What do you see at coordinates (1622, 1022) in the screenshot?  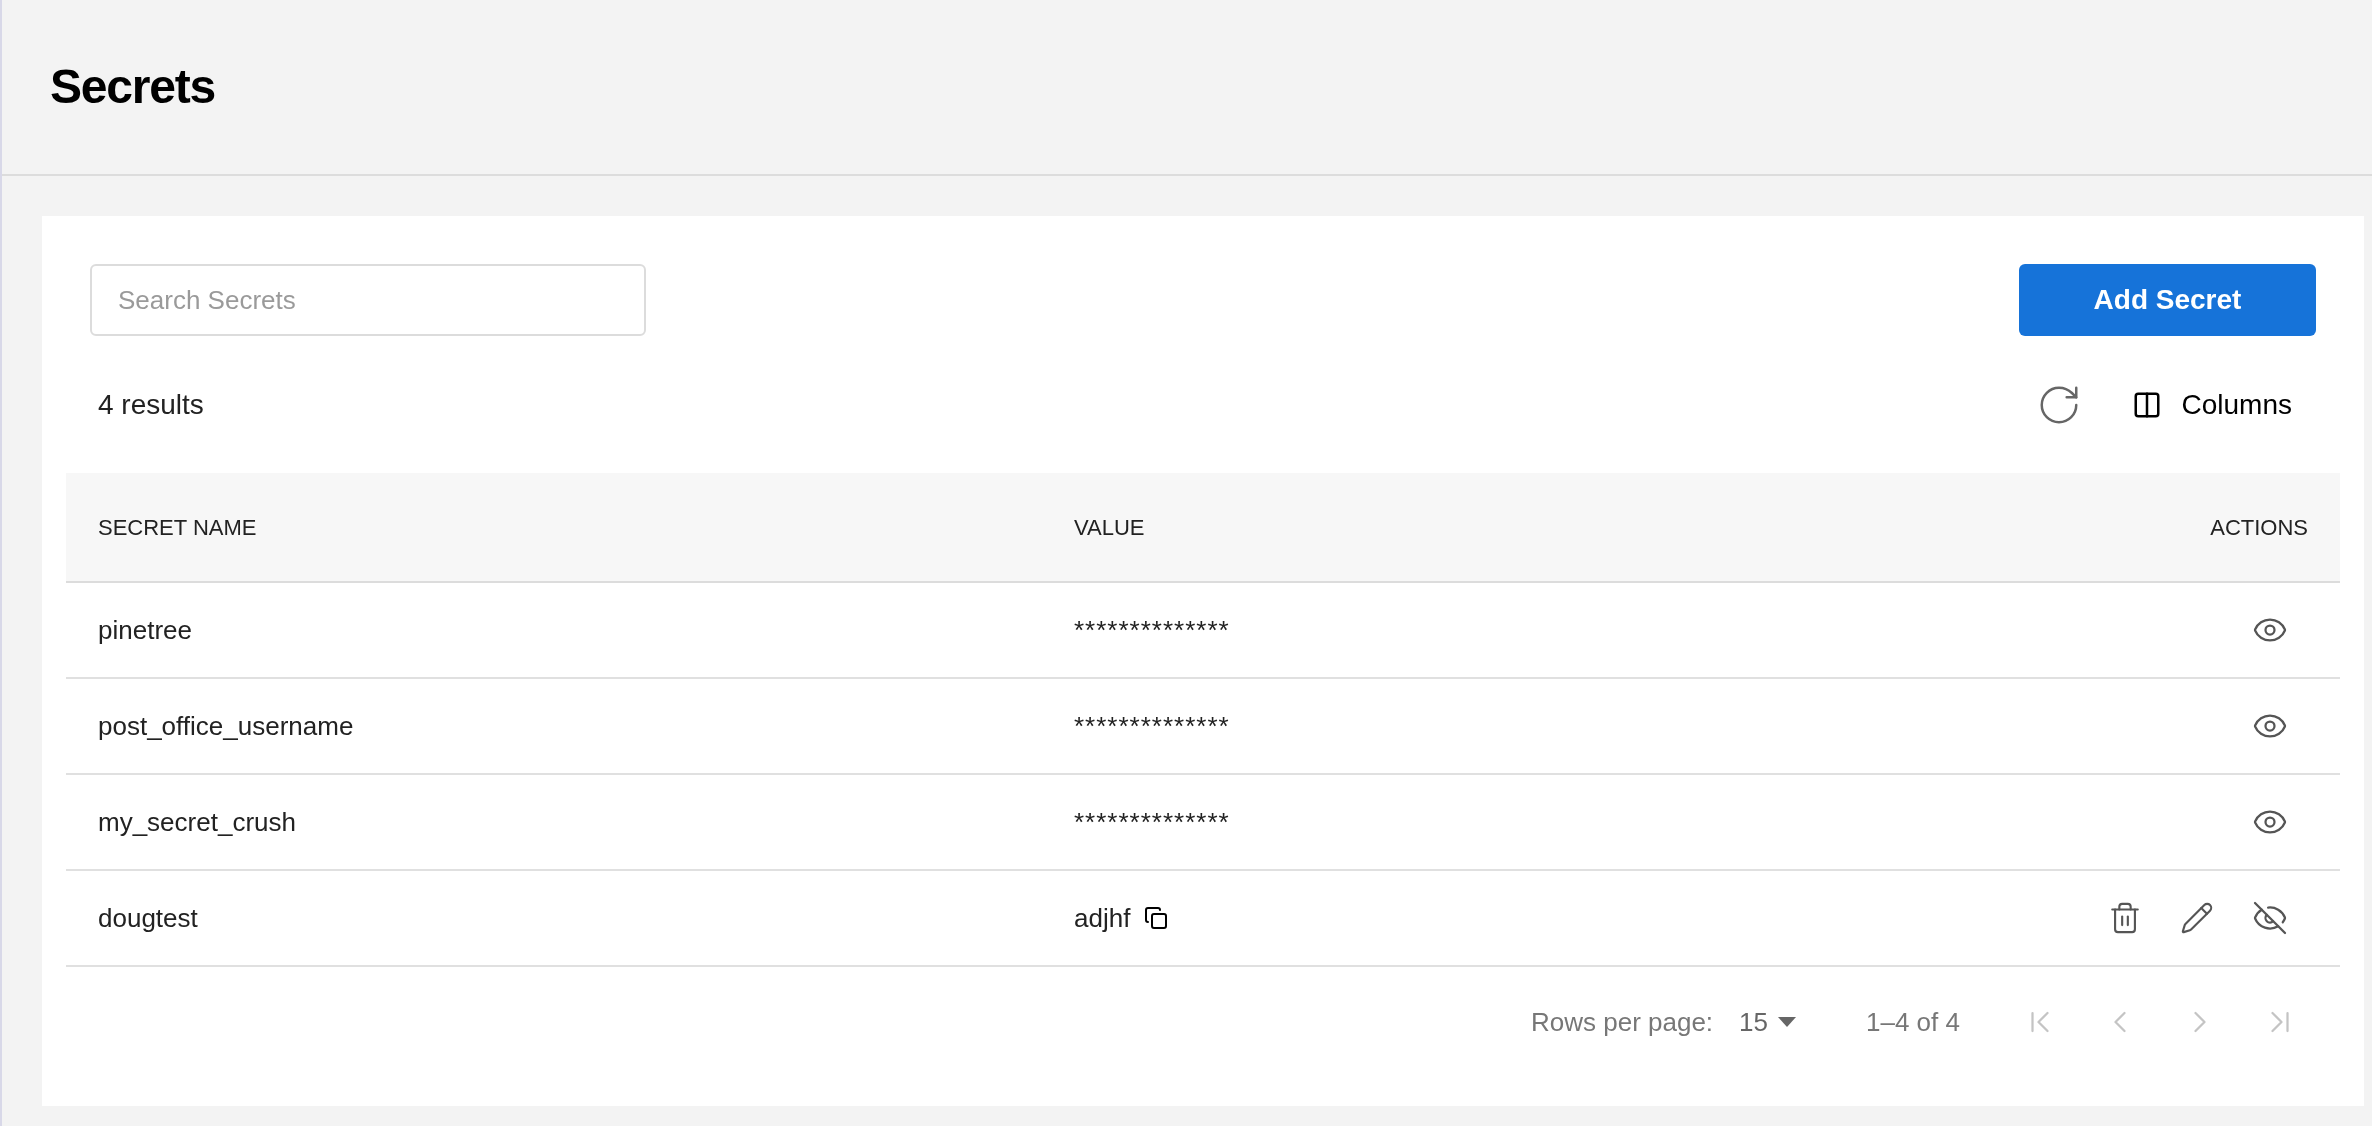 I see `rows-per-page-label: Rows per page:` at bounding box center [1622, 1022].